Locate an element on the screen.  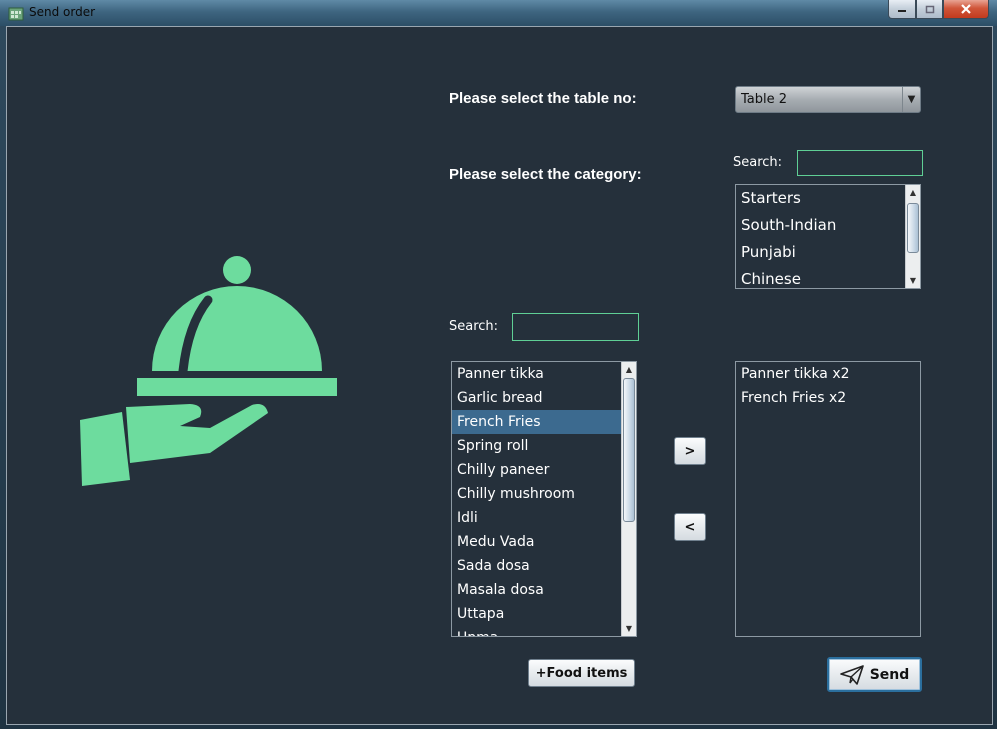
food-item: Masala dosa is located at coordinates (544, 590).